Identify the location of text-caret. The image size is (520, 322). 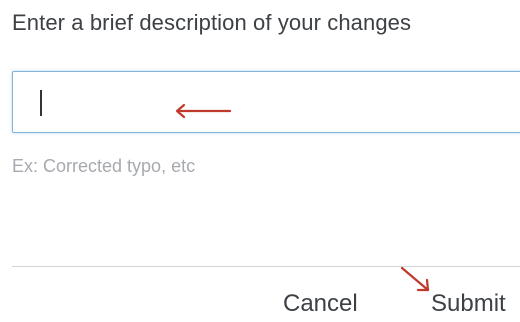
(41, 103).